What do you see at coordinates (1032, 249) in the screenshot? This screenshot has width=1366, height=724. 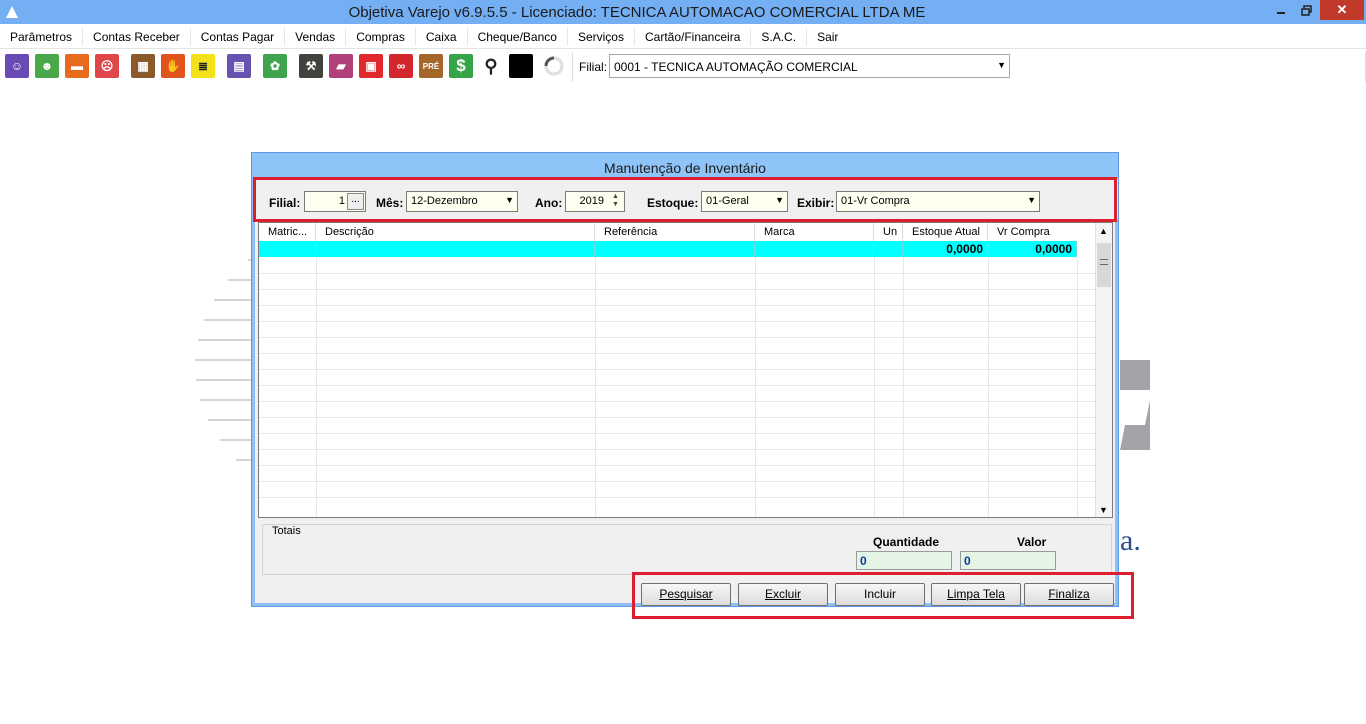 I see `cell-vr-compra: 0,0000` at bounding box center [1032, 249].